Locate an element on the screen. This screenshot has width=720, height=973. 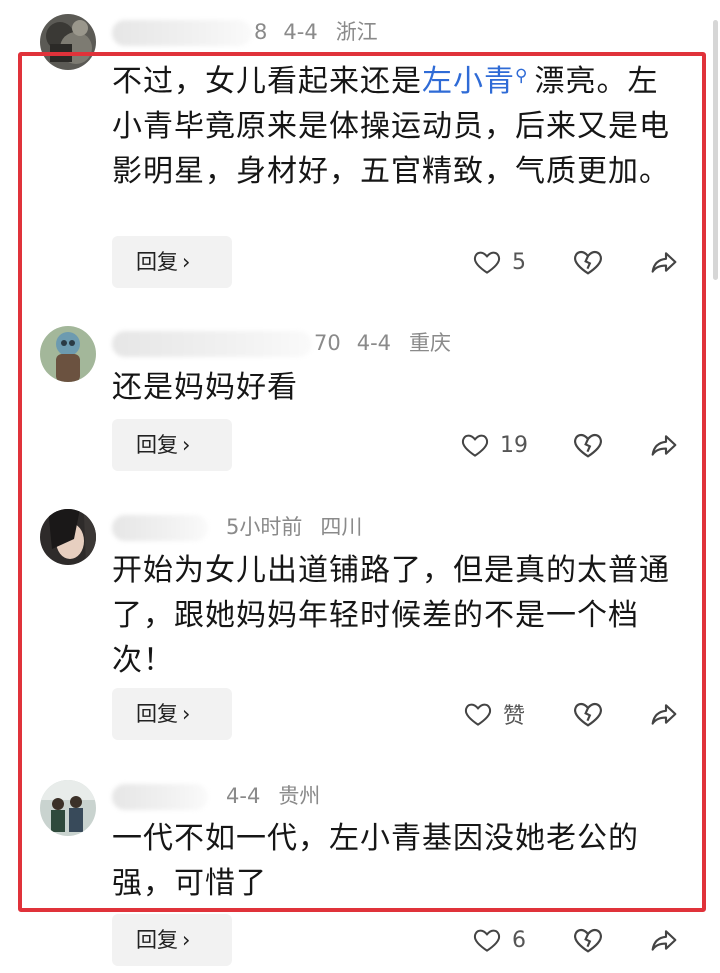
keyword-link: 左小青 is located at coordinates (468, 81).